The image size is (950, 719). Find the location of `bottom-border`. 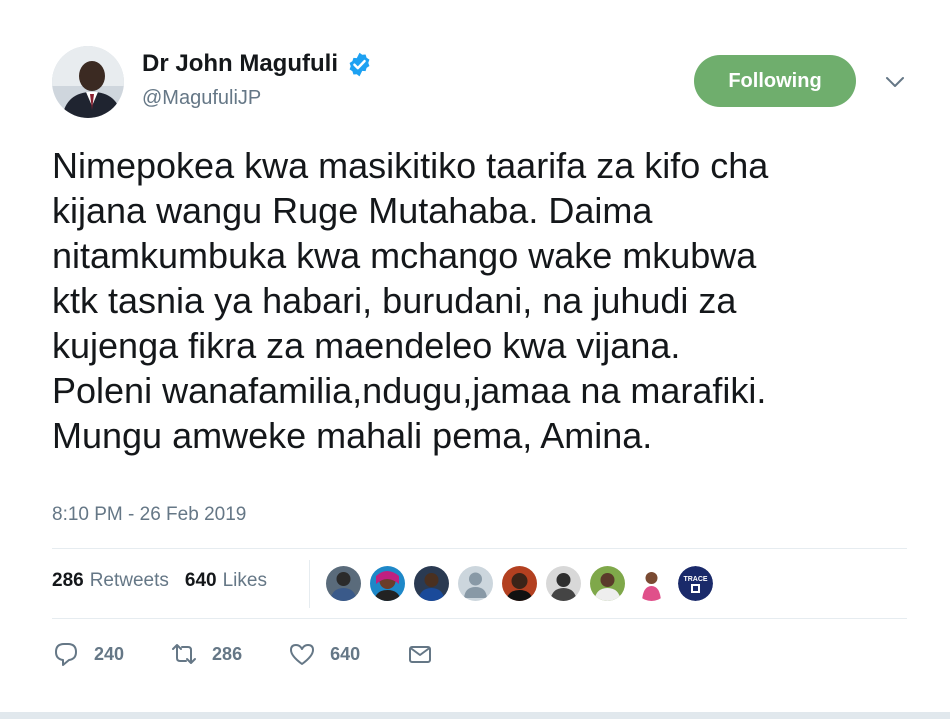

bottom-border is located at coordinates (475, 715).